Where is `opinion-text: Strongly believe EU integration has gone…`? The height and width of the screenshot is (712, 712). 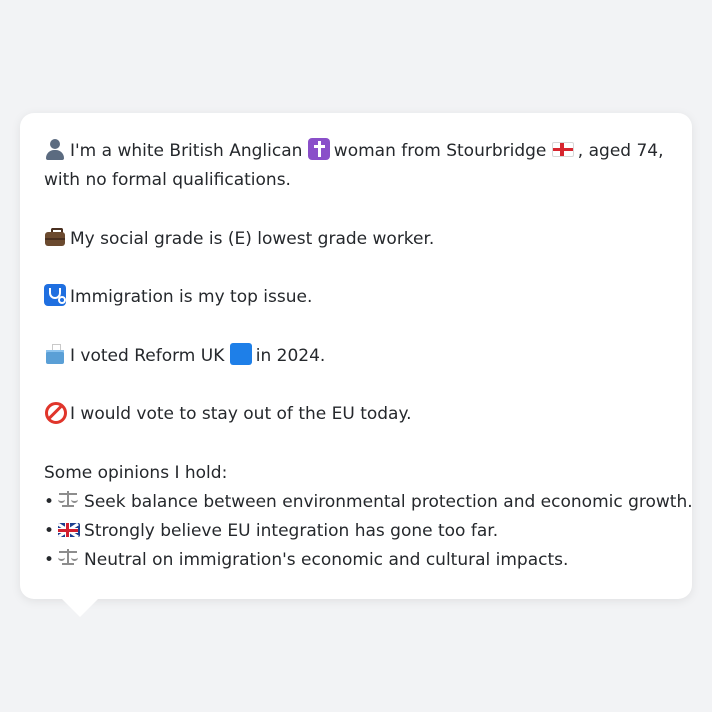
opinion-text: Strongly believe EU integration has gone… is located at coordinates (291, 530).